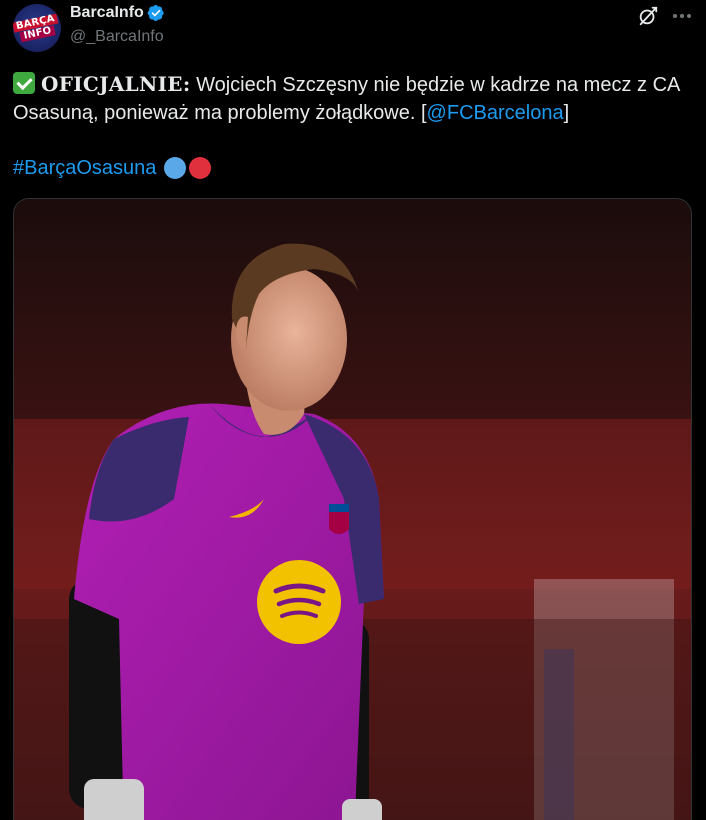  Describe the element at coordinates (116, 84) in the screenshot. I see `tweet-prefix-bold: OFICJALNIE:` at that location.